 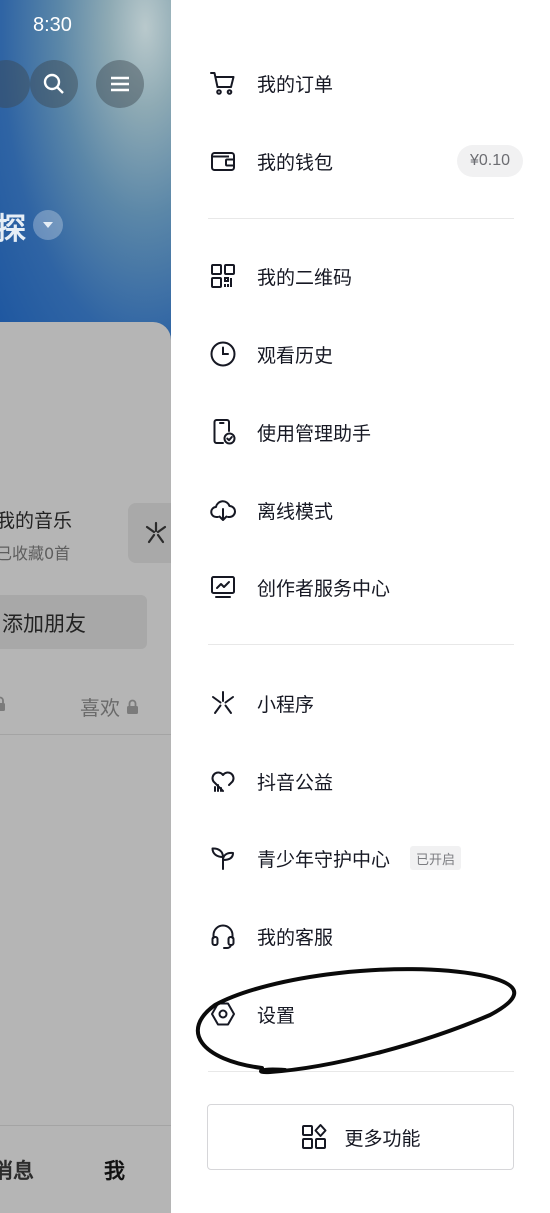 What do you see at coordinates (223, 276) in the screenshot?
I see `qrcode-icon` at bounding box center [223, 276].